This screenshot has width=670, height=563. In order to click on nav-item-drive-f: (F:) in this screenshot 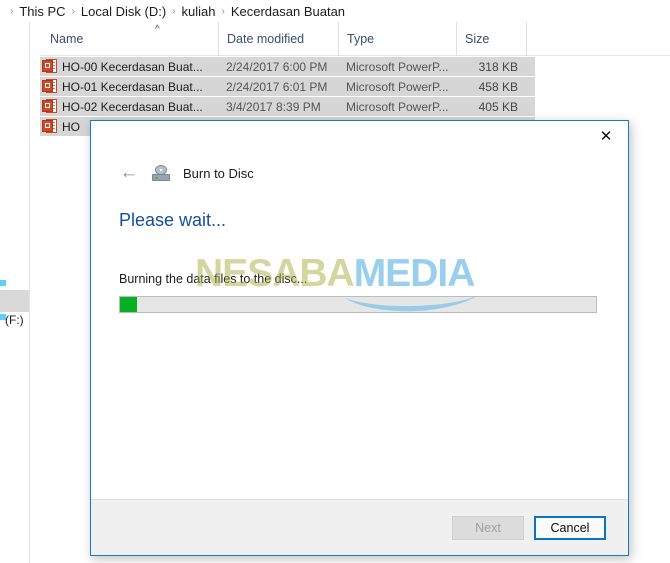, I will do `click(14, 320)`.